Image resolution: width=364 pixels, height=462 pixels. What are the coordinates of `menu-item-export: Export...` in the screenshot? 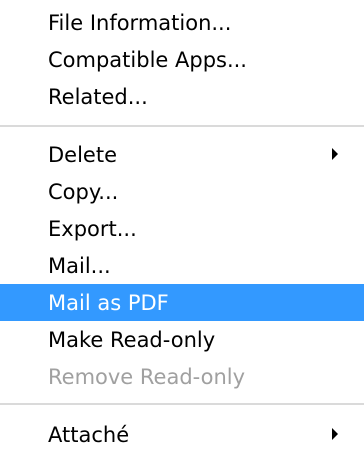 It's located at (182, 228).